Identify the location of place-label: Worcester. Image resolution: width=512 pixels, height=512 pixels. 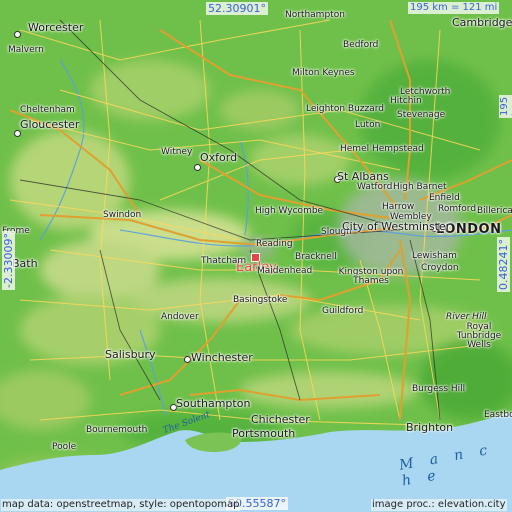
(56, 27).